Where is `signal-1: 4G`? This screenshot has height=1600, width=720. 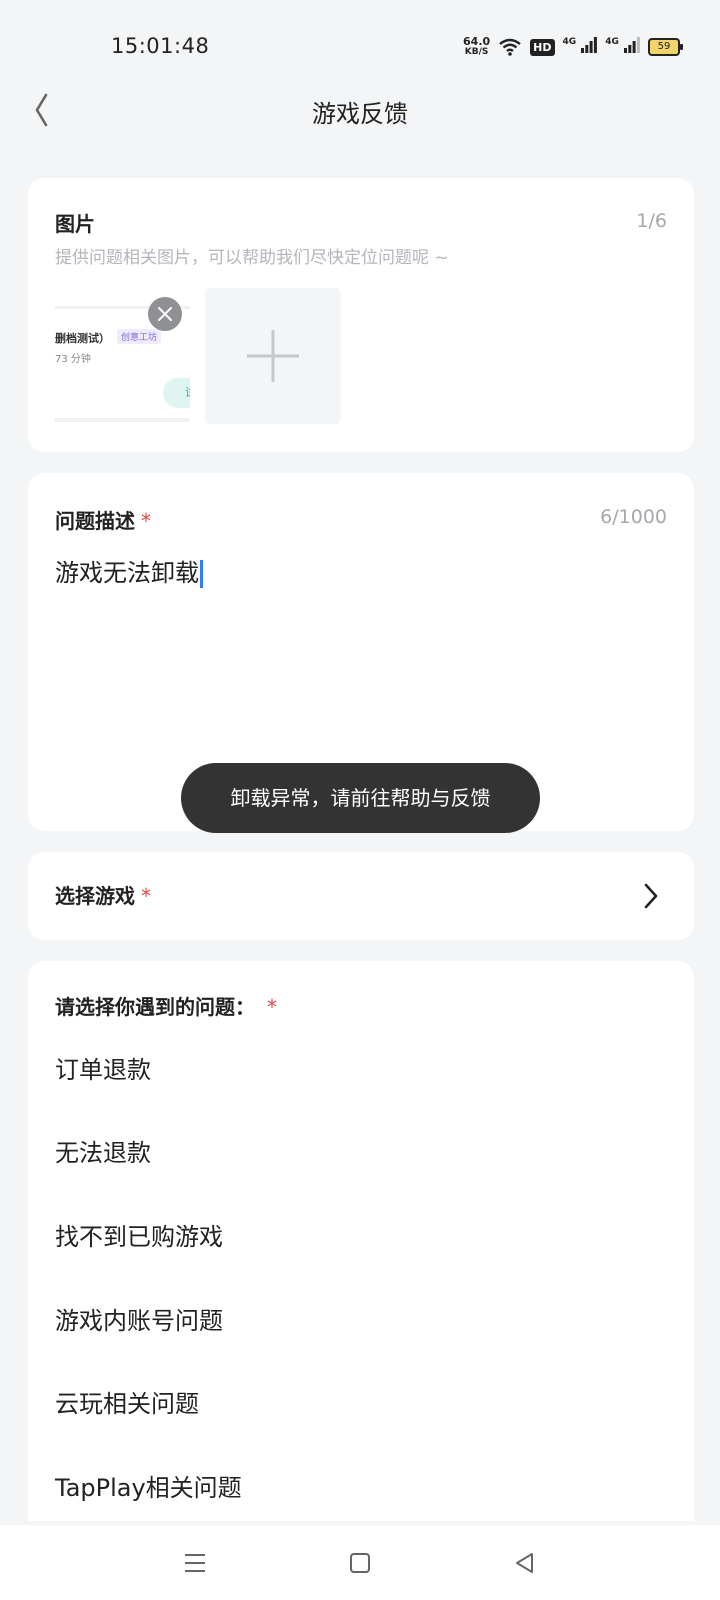
signal-1: 4G is located at coordinates (580, 47).